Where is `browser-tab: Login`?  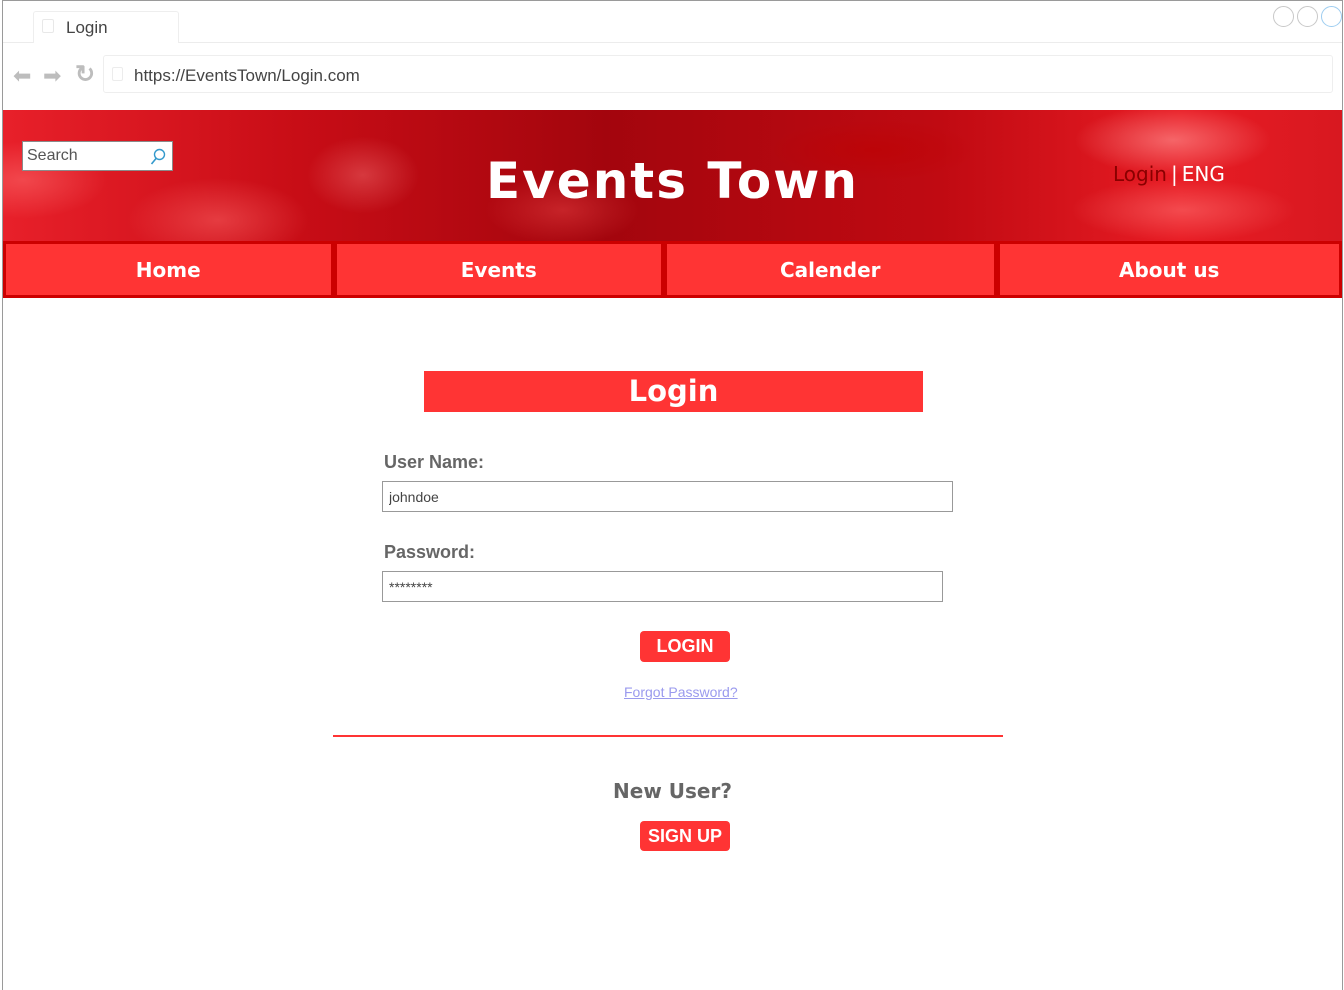 browser-tab: Login is located at coordinates (106, 27).